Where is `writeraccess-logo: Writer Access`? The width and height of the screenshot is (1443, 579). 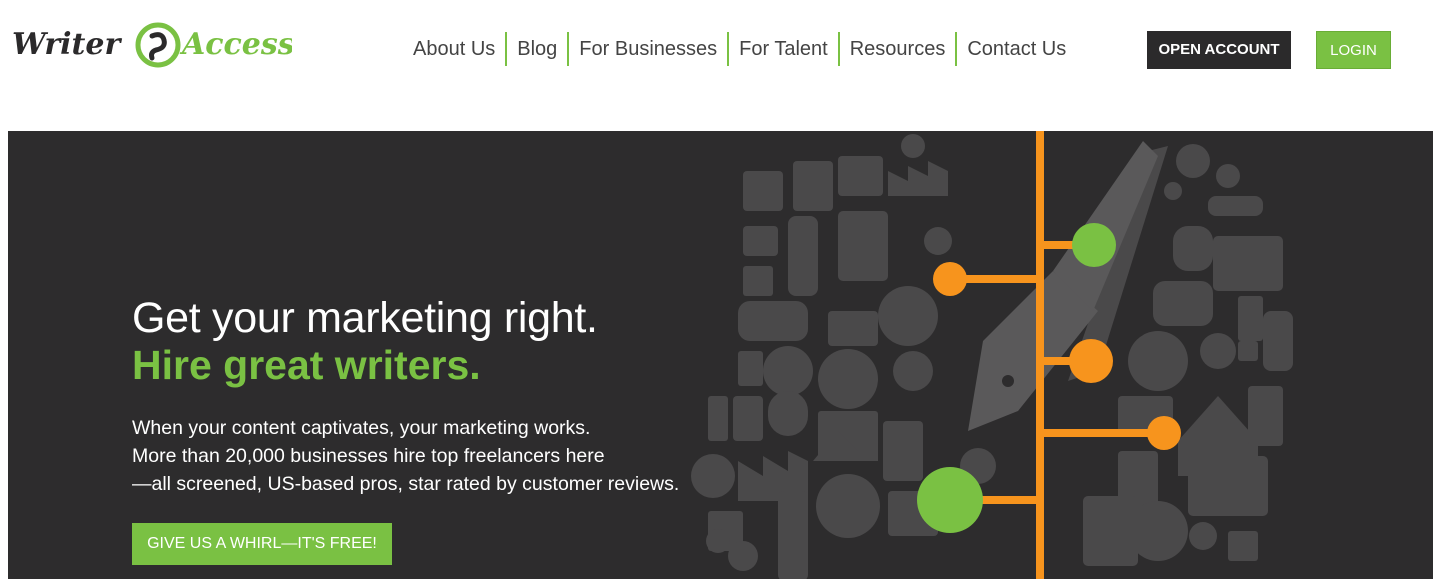 writeraccess-logo: Writer Access is located at coordinates (152, 44).